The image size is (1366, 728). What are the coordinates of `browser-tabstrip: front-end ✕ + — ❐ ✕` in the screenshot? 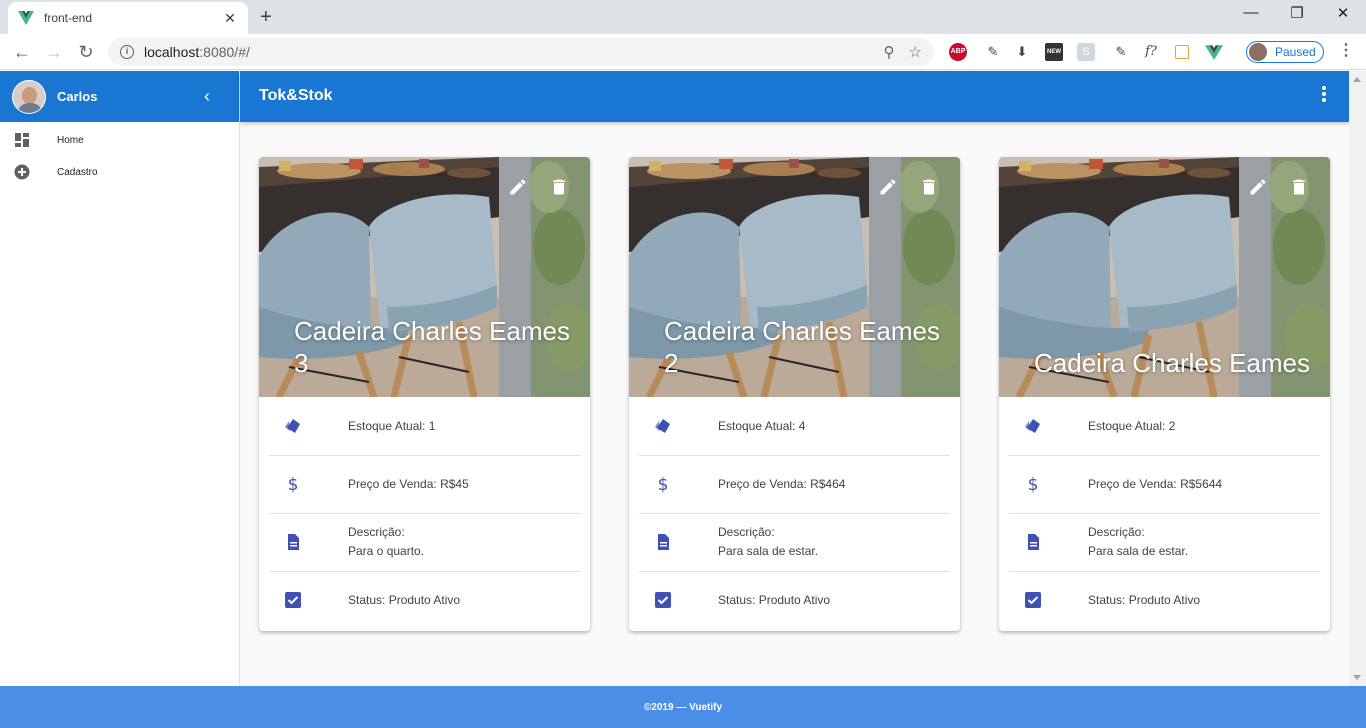 It's located at (683, 17).